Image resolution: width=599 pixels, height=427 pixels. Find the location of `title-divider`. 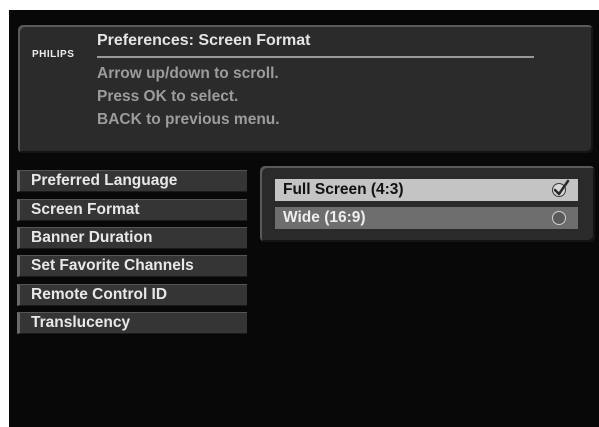

title-divider is located at coordinates (315, 57).